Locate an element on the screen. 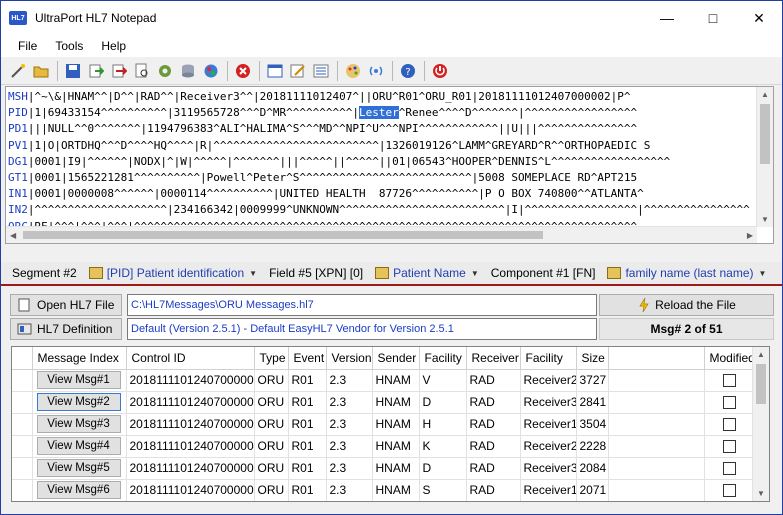 The height and width of the screenshot is (515, 783). column-header: Size is located at coordinates (592, 358).